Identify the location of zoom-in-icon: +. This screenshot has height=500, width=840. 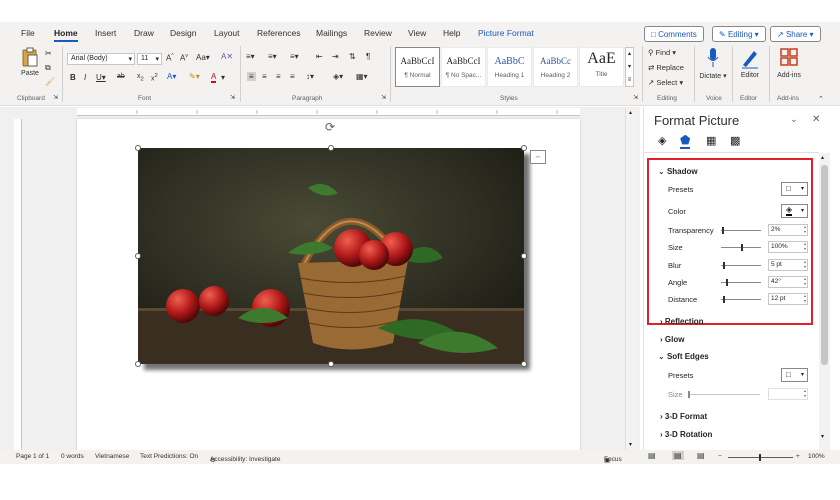
(798, 456).